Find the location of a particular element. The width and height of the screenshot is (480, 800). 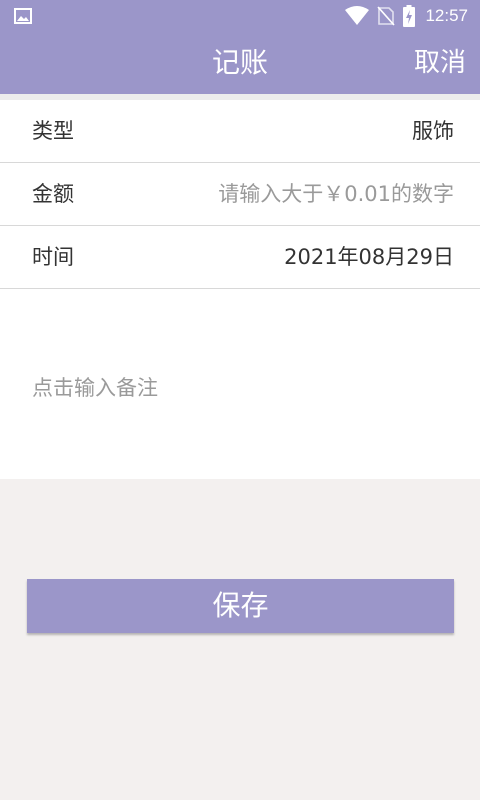

page-title: 记账 is located at coordinates (239, 62).